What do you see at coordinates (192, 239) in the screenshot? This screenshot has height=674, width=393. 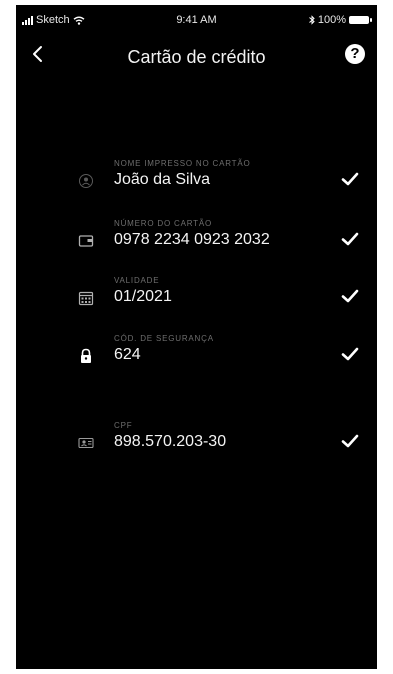 I see `field-value: 0978 2234 0923 2032` at bounding box center [192, 239].